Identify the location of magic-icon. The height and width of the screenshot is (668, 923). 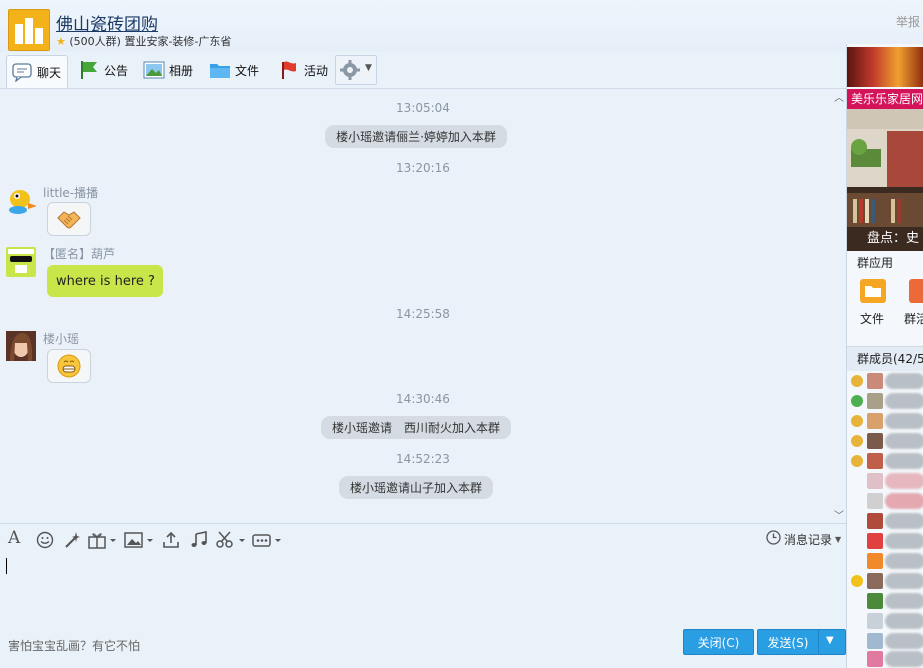
(72, 540).